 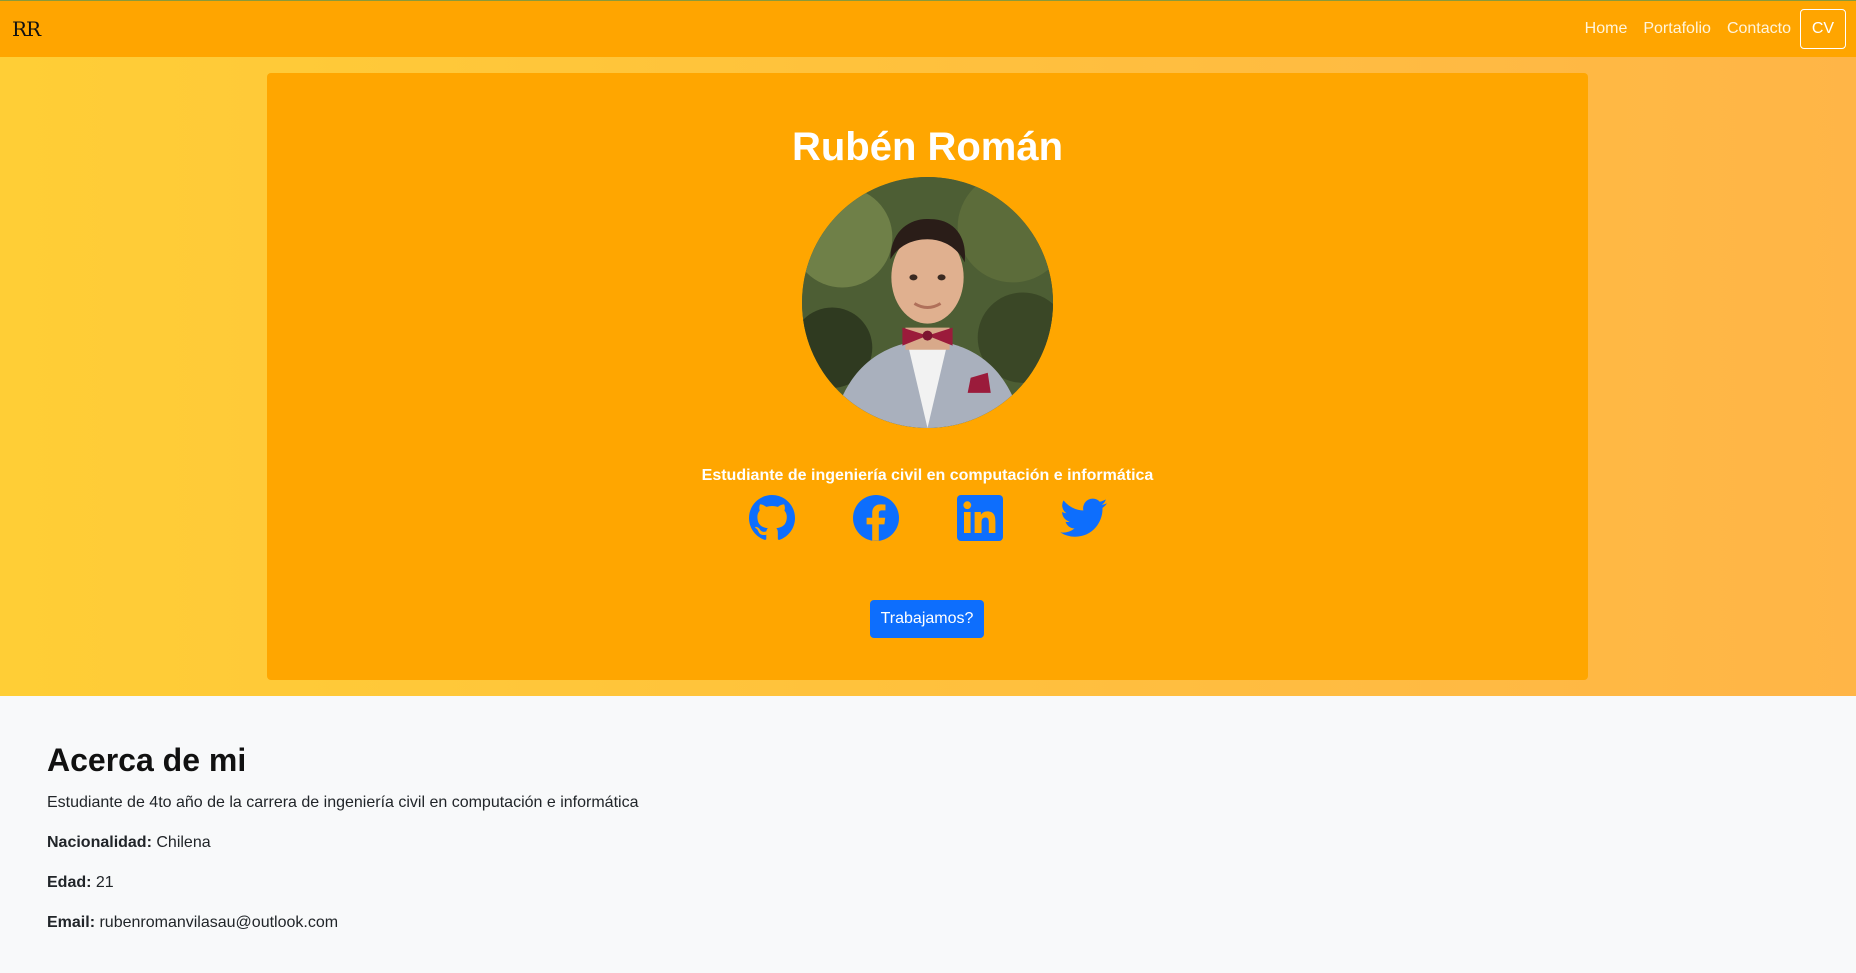 What do you see at coordinates (104, 882) in the screenshot?
I see `age-value: 21` at bounding box center [104, 882].